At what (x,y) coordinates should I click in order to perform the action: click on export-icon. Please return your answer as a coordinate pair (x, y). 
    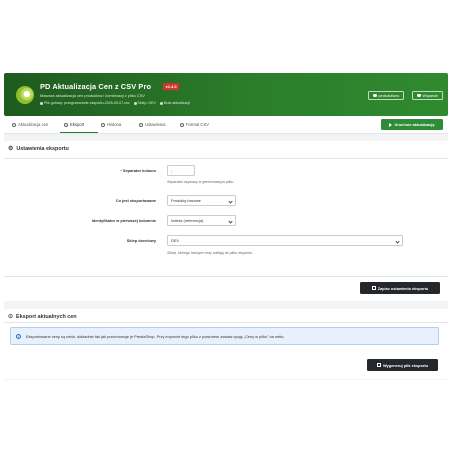
    Looking at the image, I should click on (66, 124).